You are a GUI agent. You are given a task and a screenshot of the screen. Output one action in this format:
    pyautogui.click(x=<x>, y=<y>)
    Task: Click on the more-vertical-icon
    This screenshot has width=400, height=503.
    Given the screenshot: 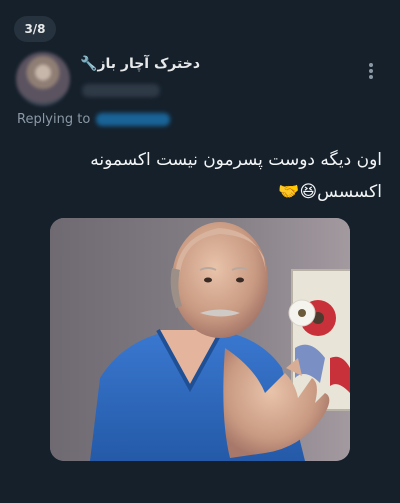 What is the action you would take?
    pyautogui.click(x=371, y=71)
    